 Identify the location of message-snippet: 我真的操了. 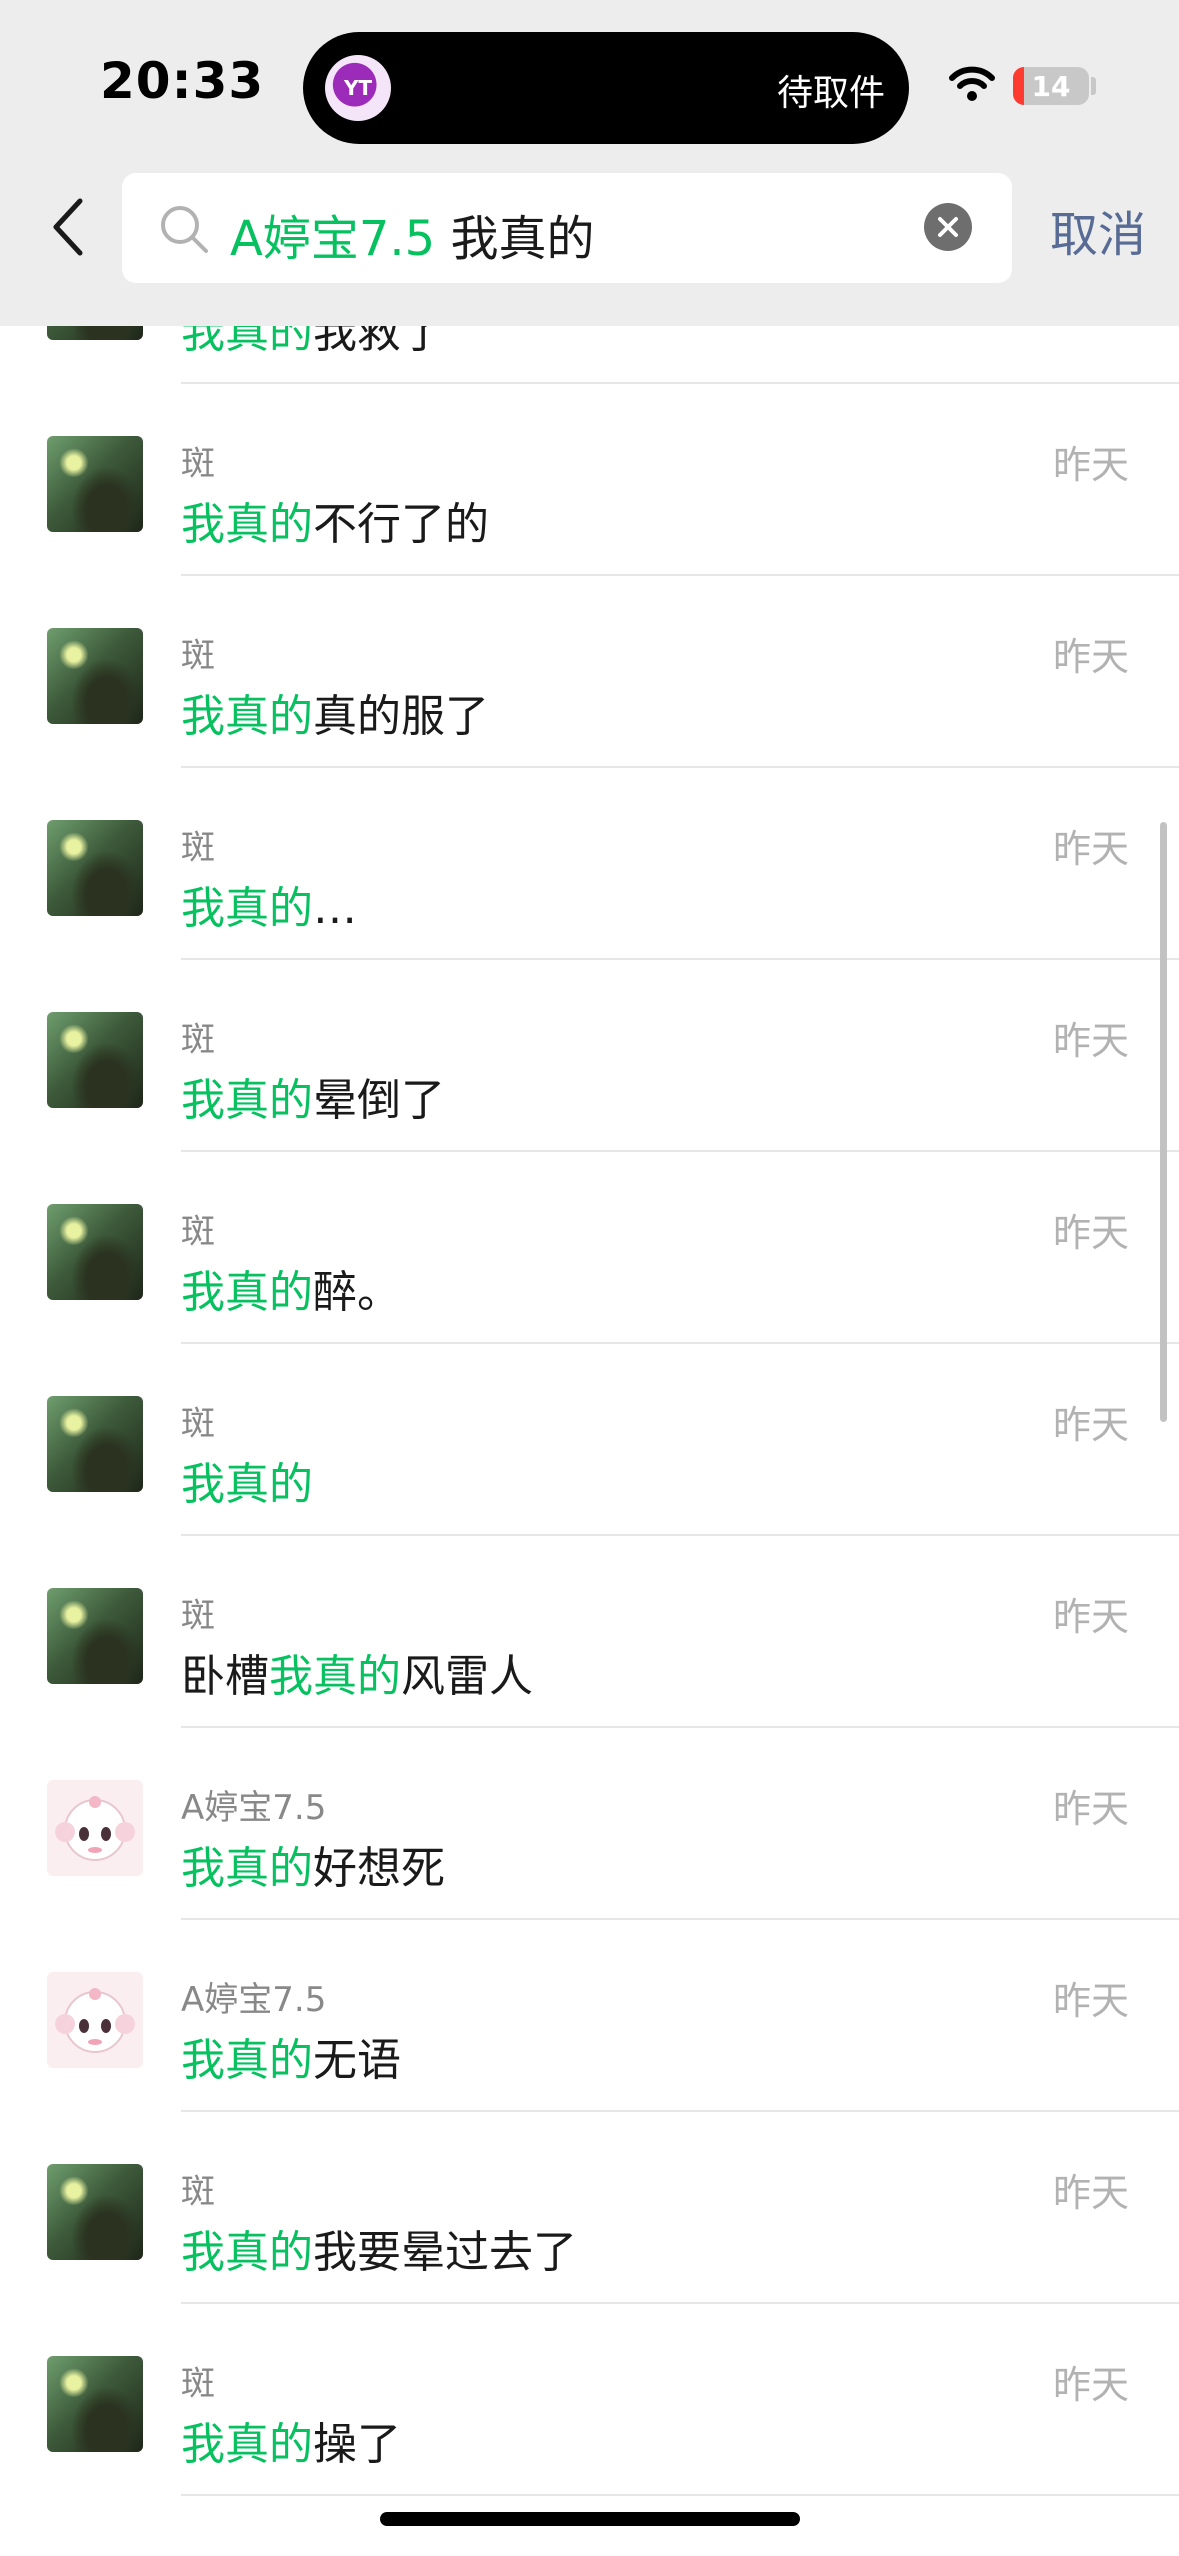
(291, 2440).